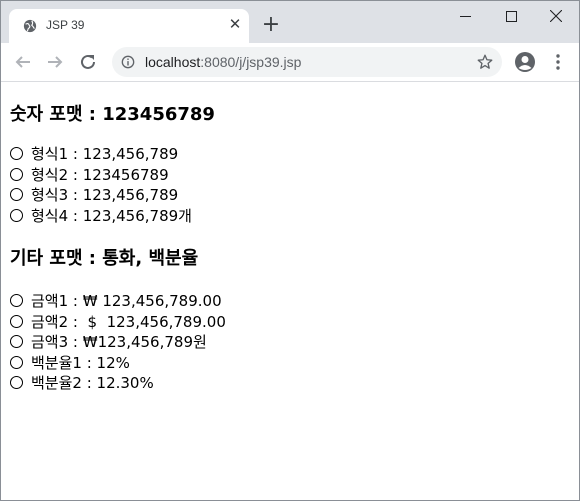 The width and height of the screenshot is (580, 501). Describe the element at coordinates (23, 62) in the screenshot. I see `back-arrow-icon` at that location.